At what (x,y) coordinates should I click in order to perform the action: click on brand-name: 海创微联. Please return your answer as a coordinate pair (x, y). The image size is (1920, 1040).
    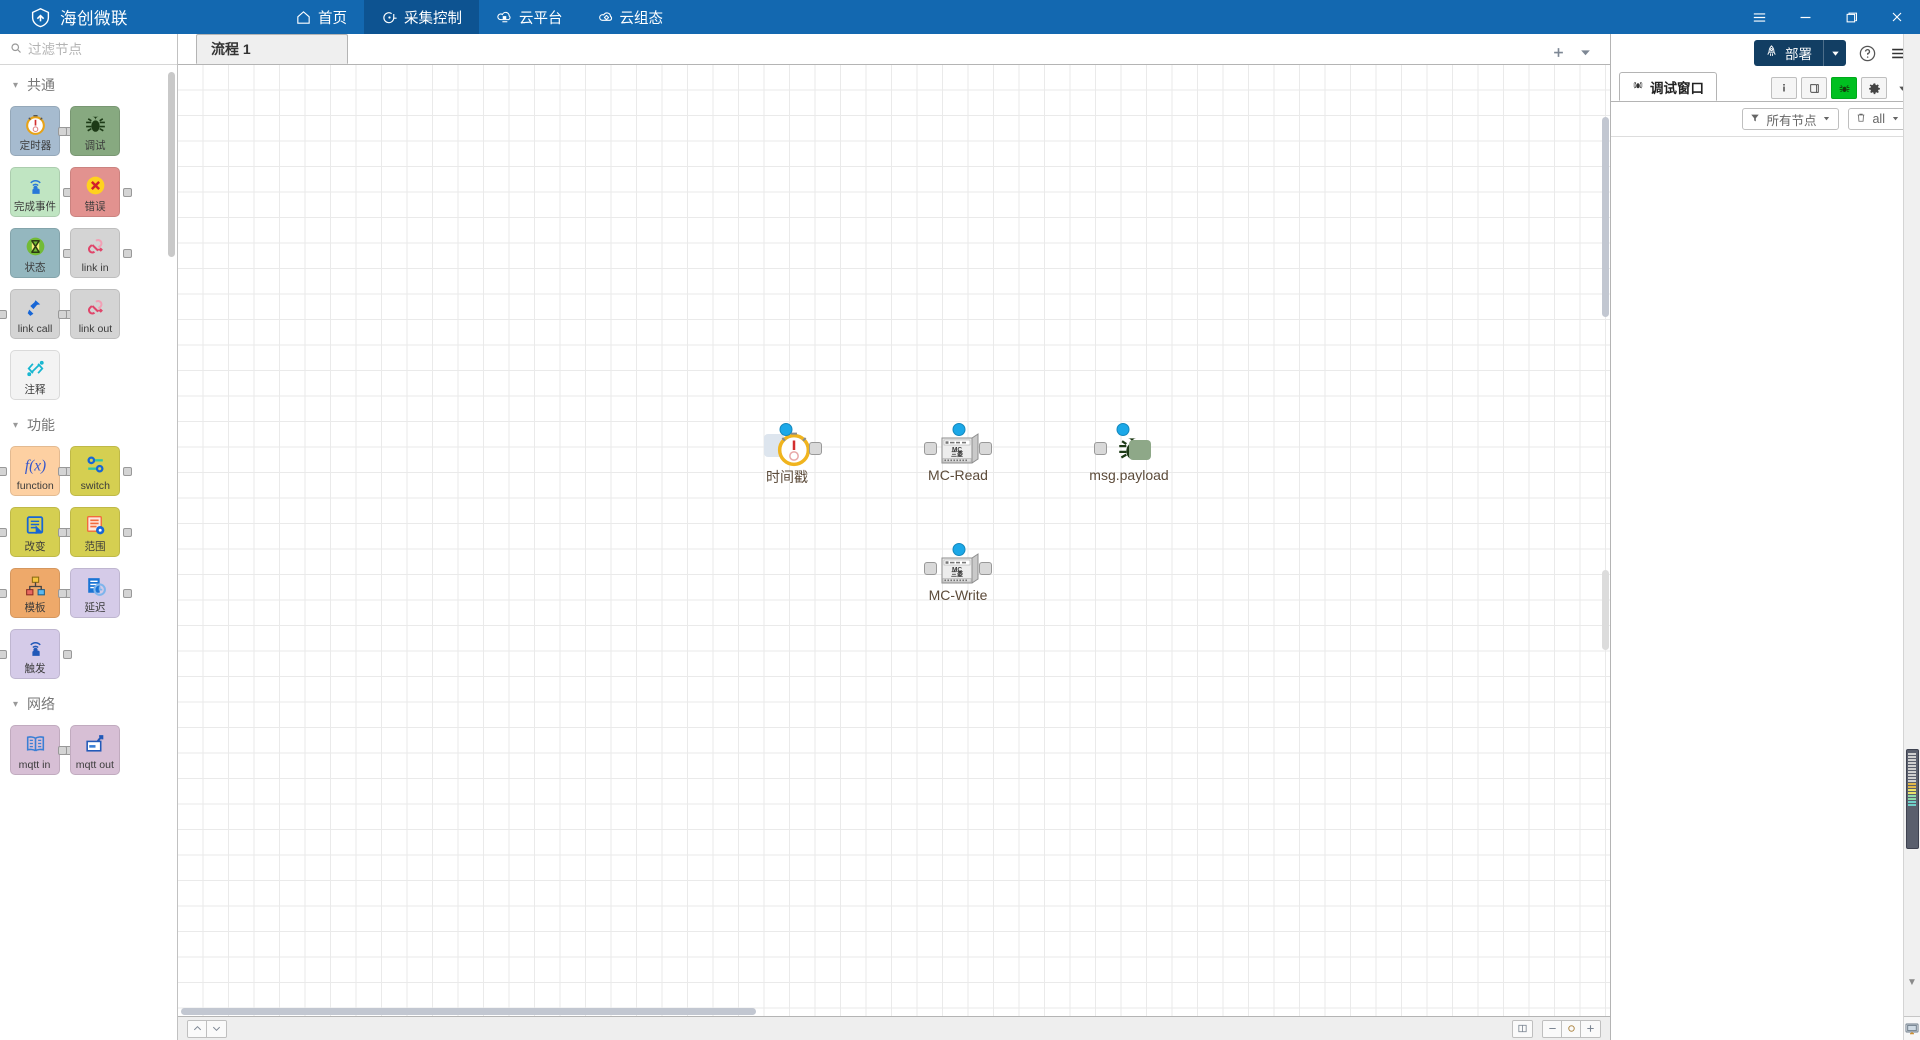
    Looking at the image, I should click on (94, 19).